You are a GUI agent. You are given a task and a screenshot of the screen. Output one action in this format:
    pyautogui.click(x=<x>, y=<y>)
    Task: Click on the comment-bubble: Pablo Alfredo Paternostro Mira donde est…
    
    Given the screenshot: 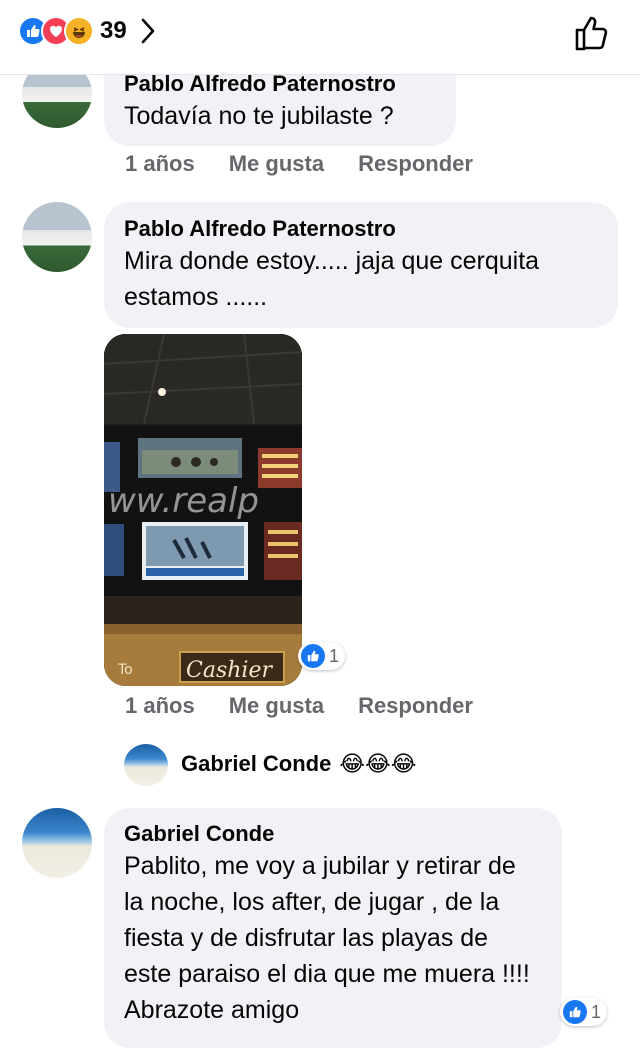 What is the action you would take?
    pyautogui.click(x=361, y=265)
    